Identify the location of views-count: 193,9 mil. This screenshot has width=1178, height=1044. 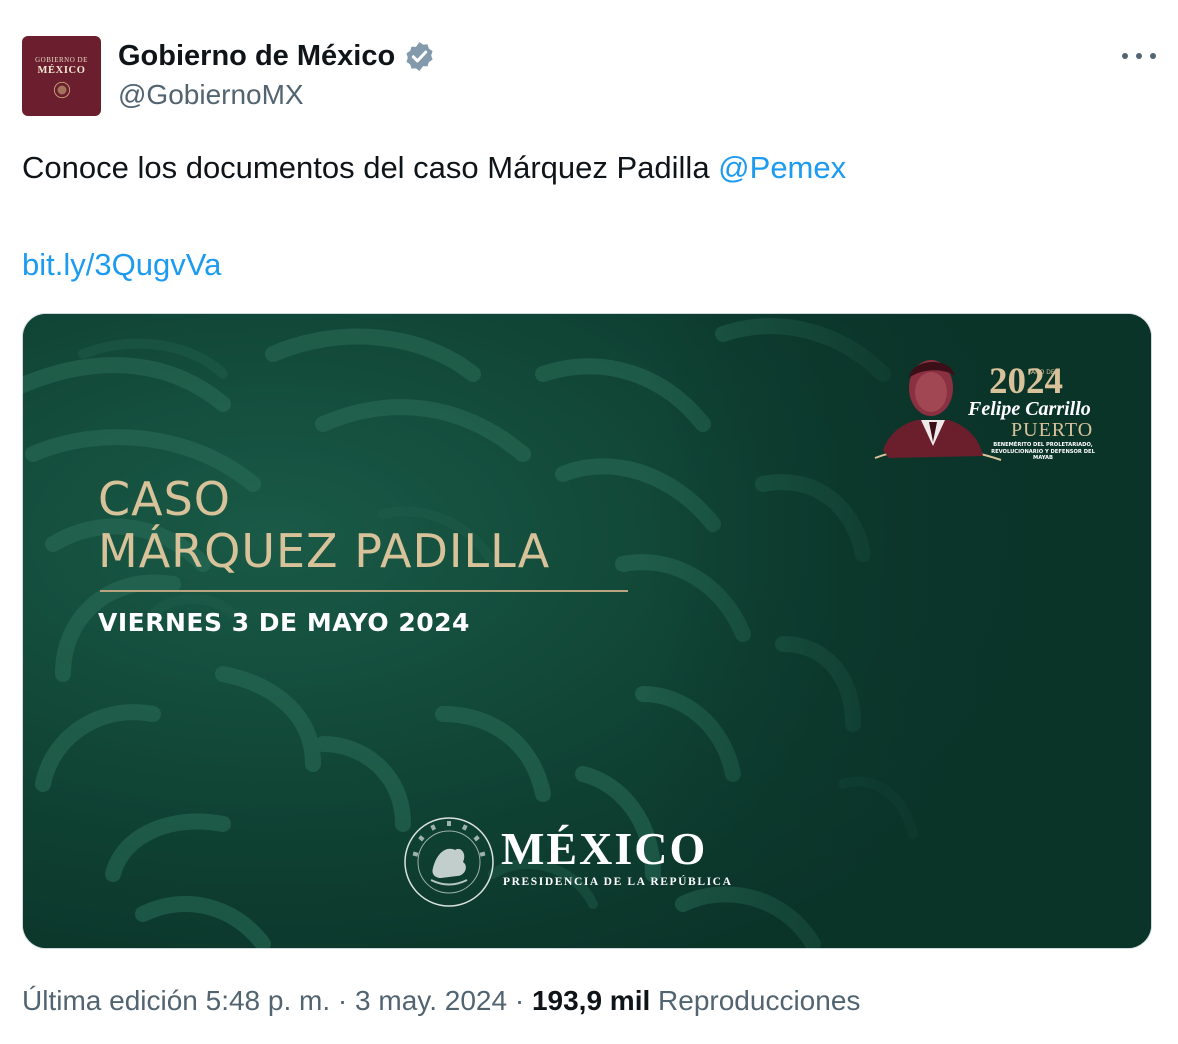
(591, 1000).